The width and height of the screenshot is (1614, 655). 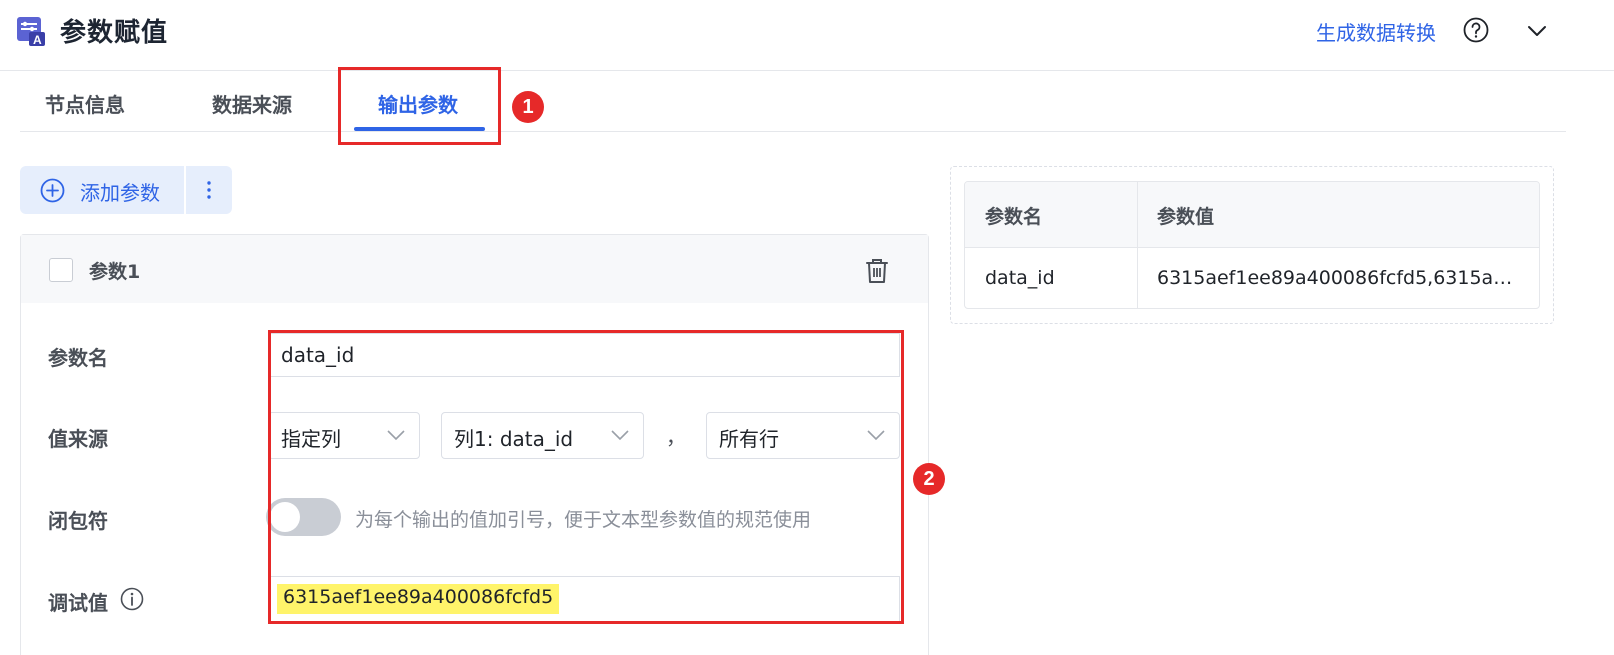 I want to click on info-icon, so click(x=132, y=599).